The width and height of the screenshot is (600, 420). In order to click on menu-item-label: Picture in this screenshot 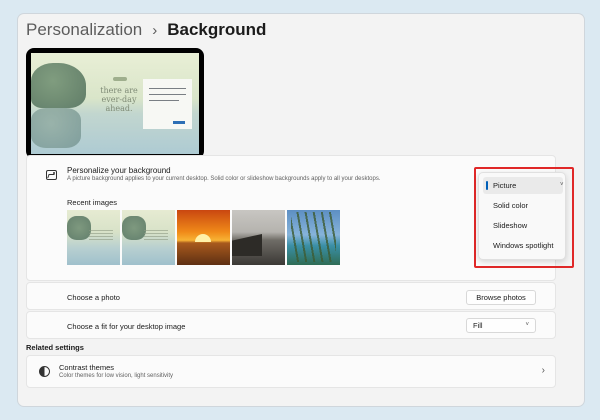, I will do `click(505, 185)`.